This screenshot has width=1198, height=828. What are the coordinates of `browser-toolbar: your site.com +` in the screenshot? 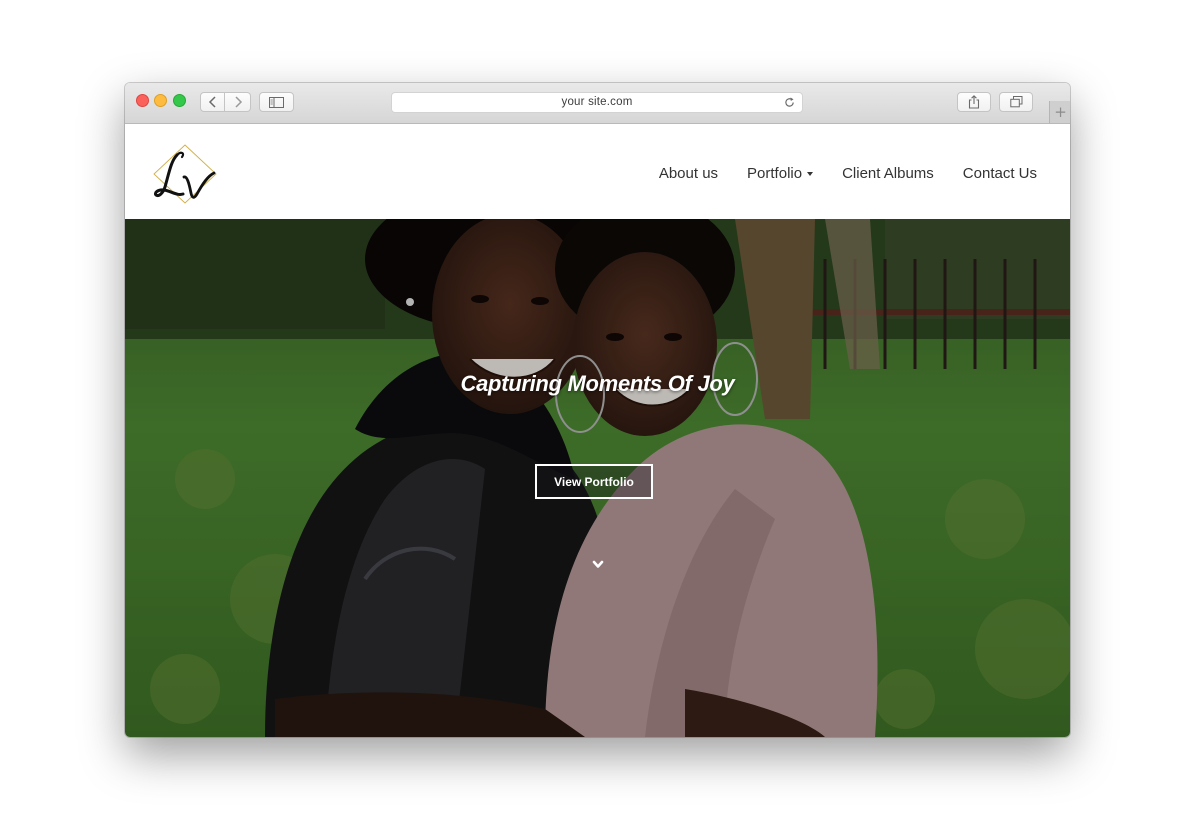 It's located at (597, 103).